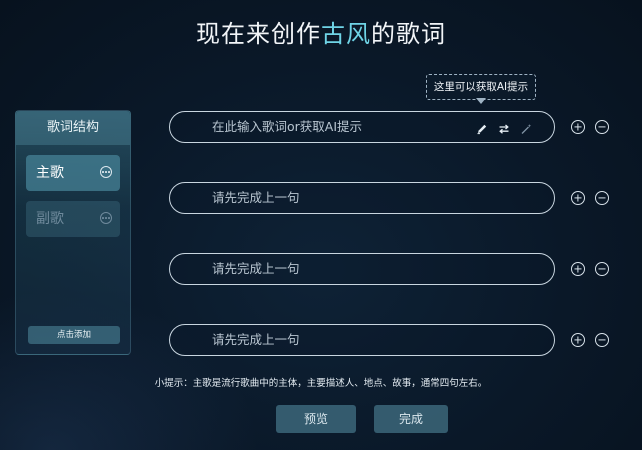  I want to click on lyric-line-input-4: 请先完成上一句, so click(362, 340).